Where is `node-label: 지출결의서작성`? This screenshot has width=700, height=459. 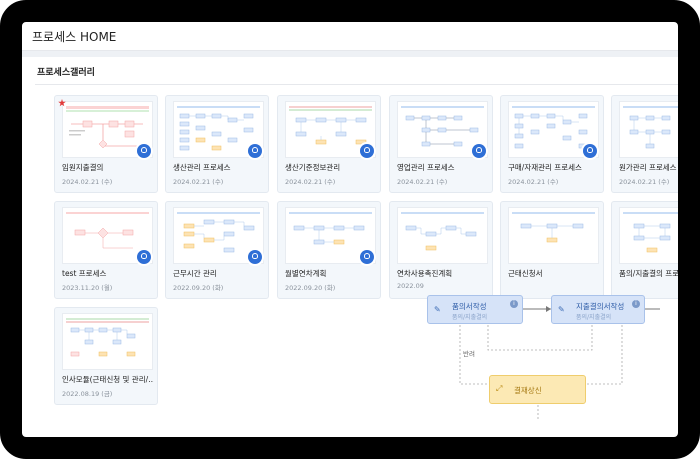 node-label: 지출결의서작성 is located at coordinates (600, 306).